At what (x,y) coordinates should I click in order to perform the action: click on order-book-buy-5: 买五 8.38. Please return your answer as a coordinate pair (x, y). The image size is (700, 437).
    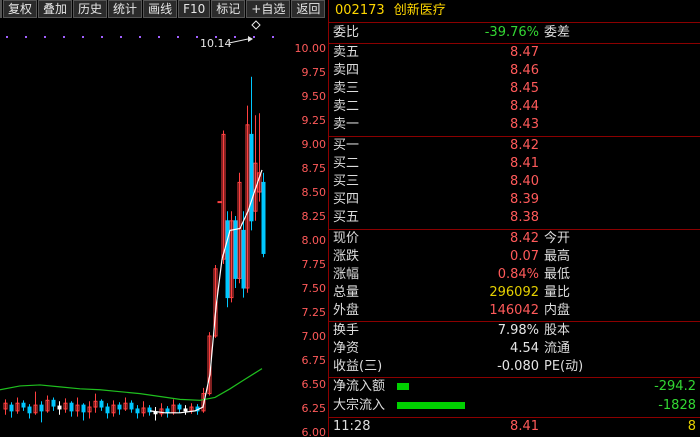
    Looking at the image, I should click on (514, 218).